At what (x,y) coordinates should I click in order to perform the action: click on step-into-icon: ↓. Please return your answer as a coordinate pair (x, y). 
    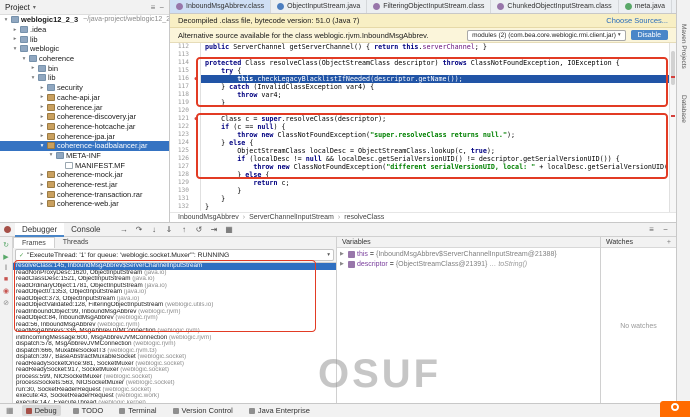
    Looking at the image, I should click on (154, 229).